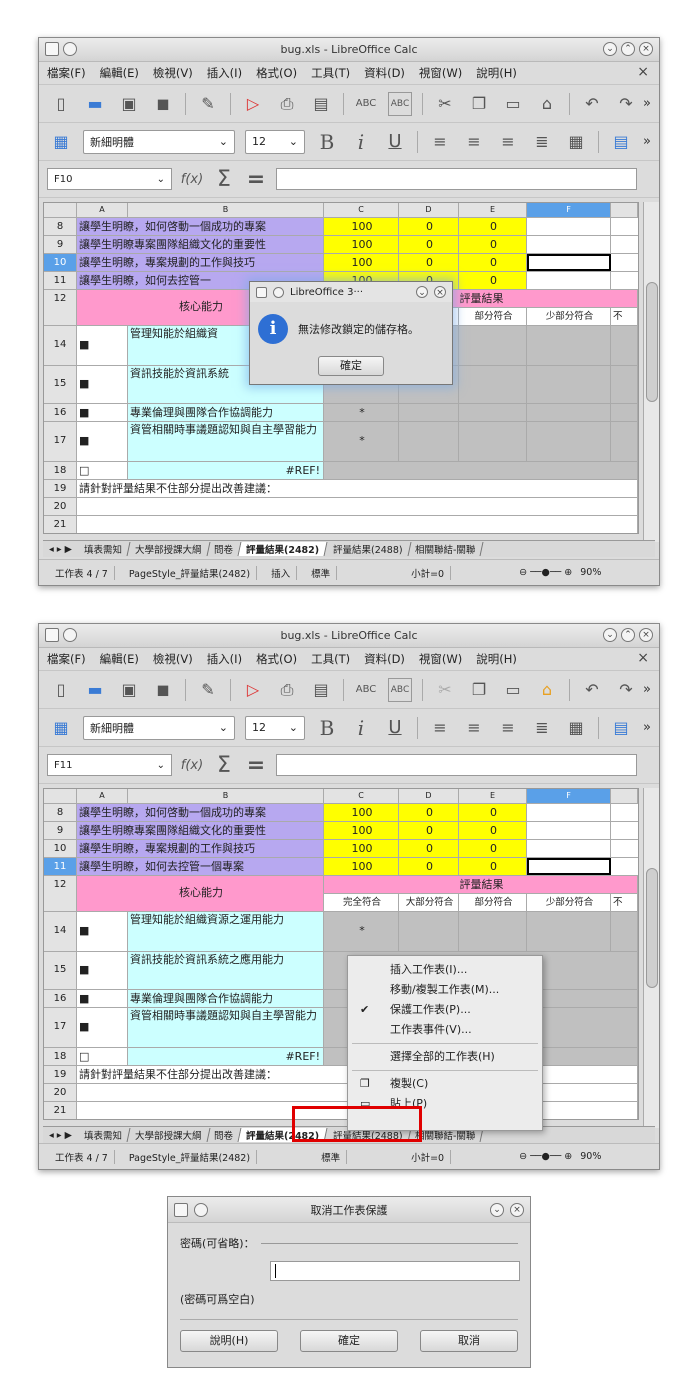 The height and width of the screenshot is (1400, 700). I want to click on edit-mode-icon: ✎, so click(208, 690).